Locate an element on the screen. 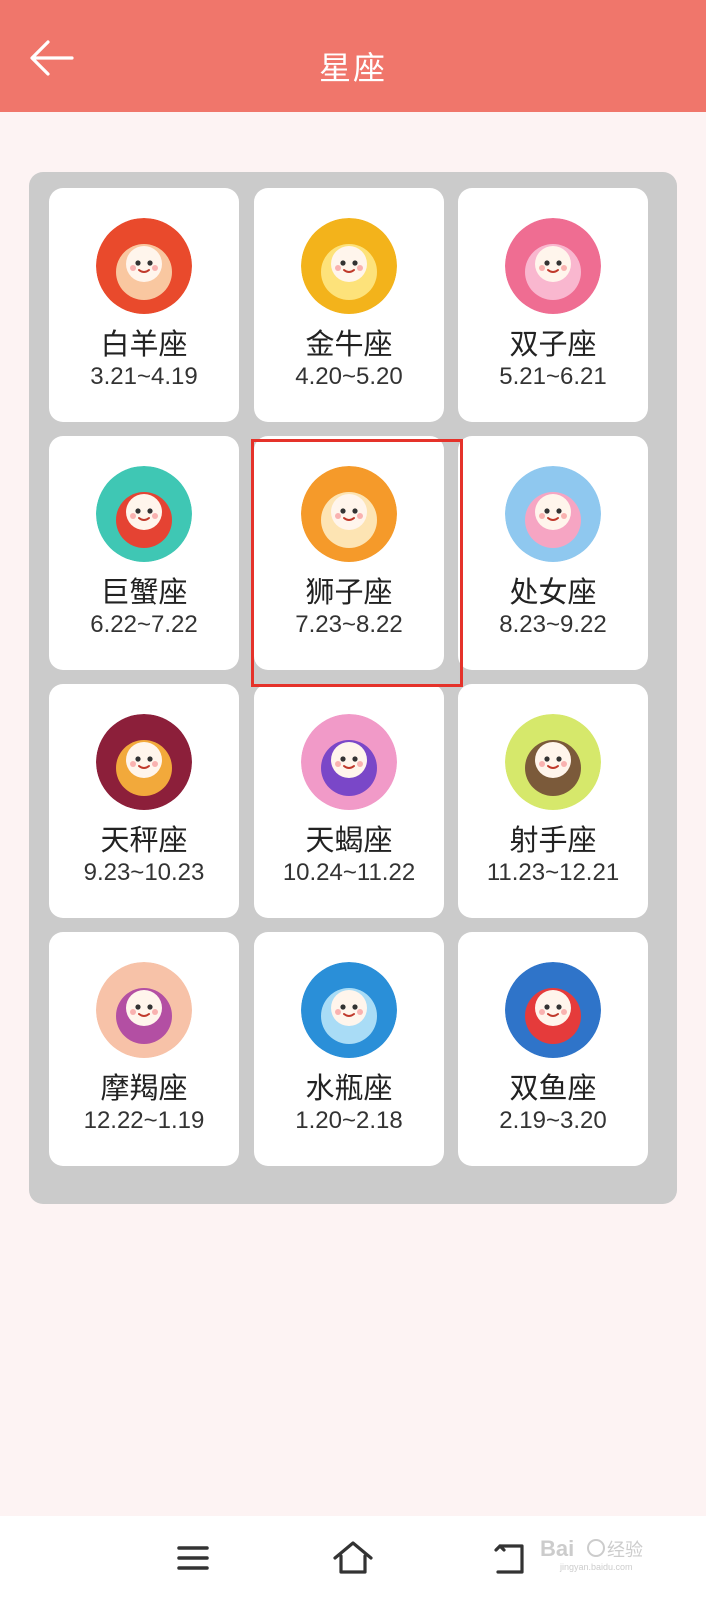 This screenshot has width=706, height=1600. zodiac-date-range: 3.21~4.19 is located at coordinates (144, 376).